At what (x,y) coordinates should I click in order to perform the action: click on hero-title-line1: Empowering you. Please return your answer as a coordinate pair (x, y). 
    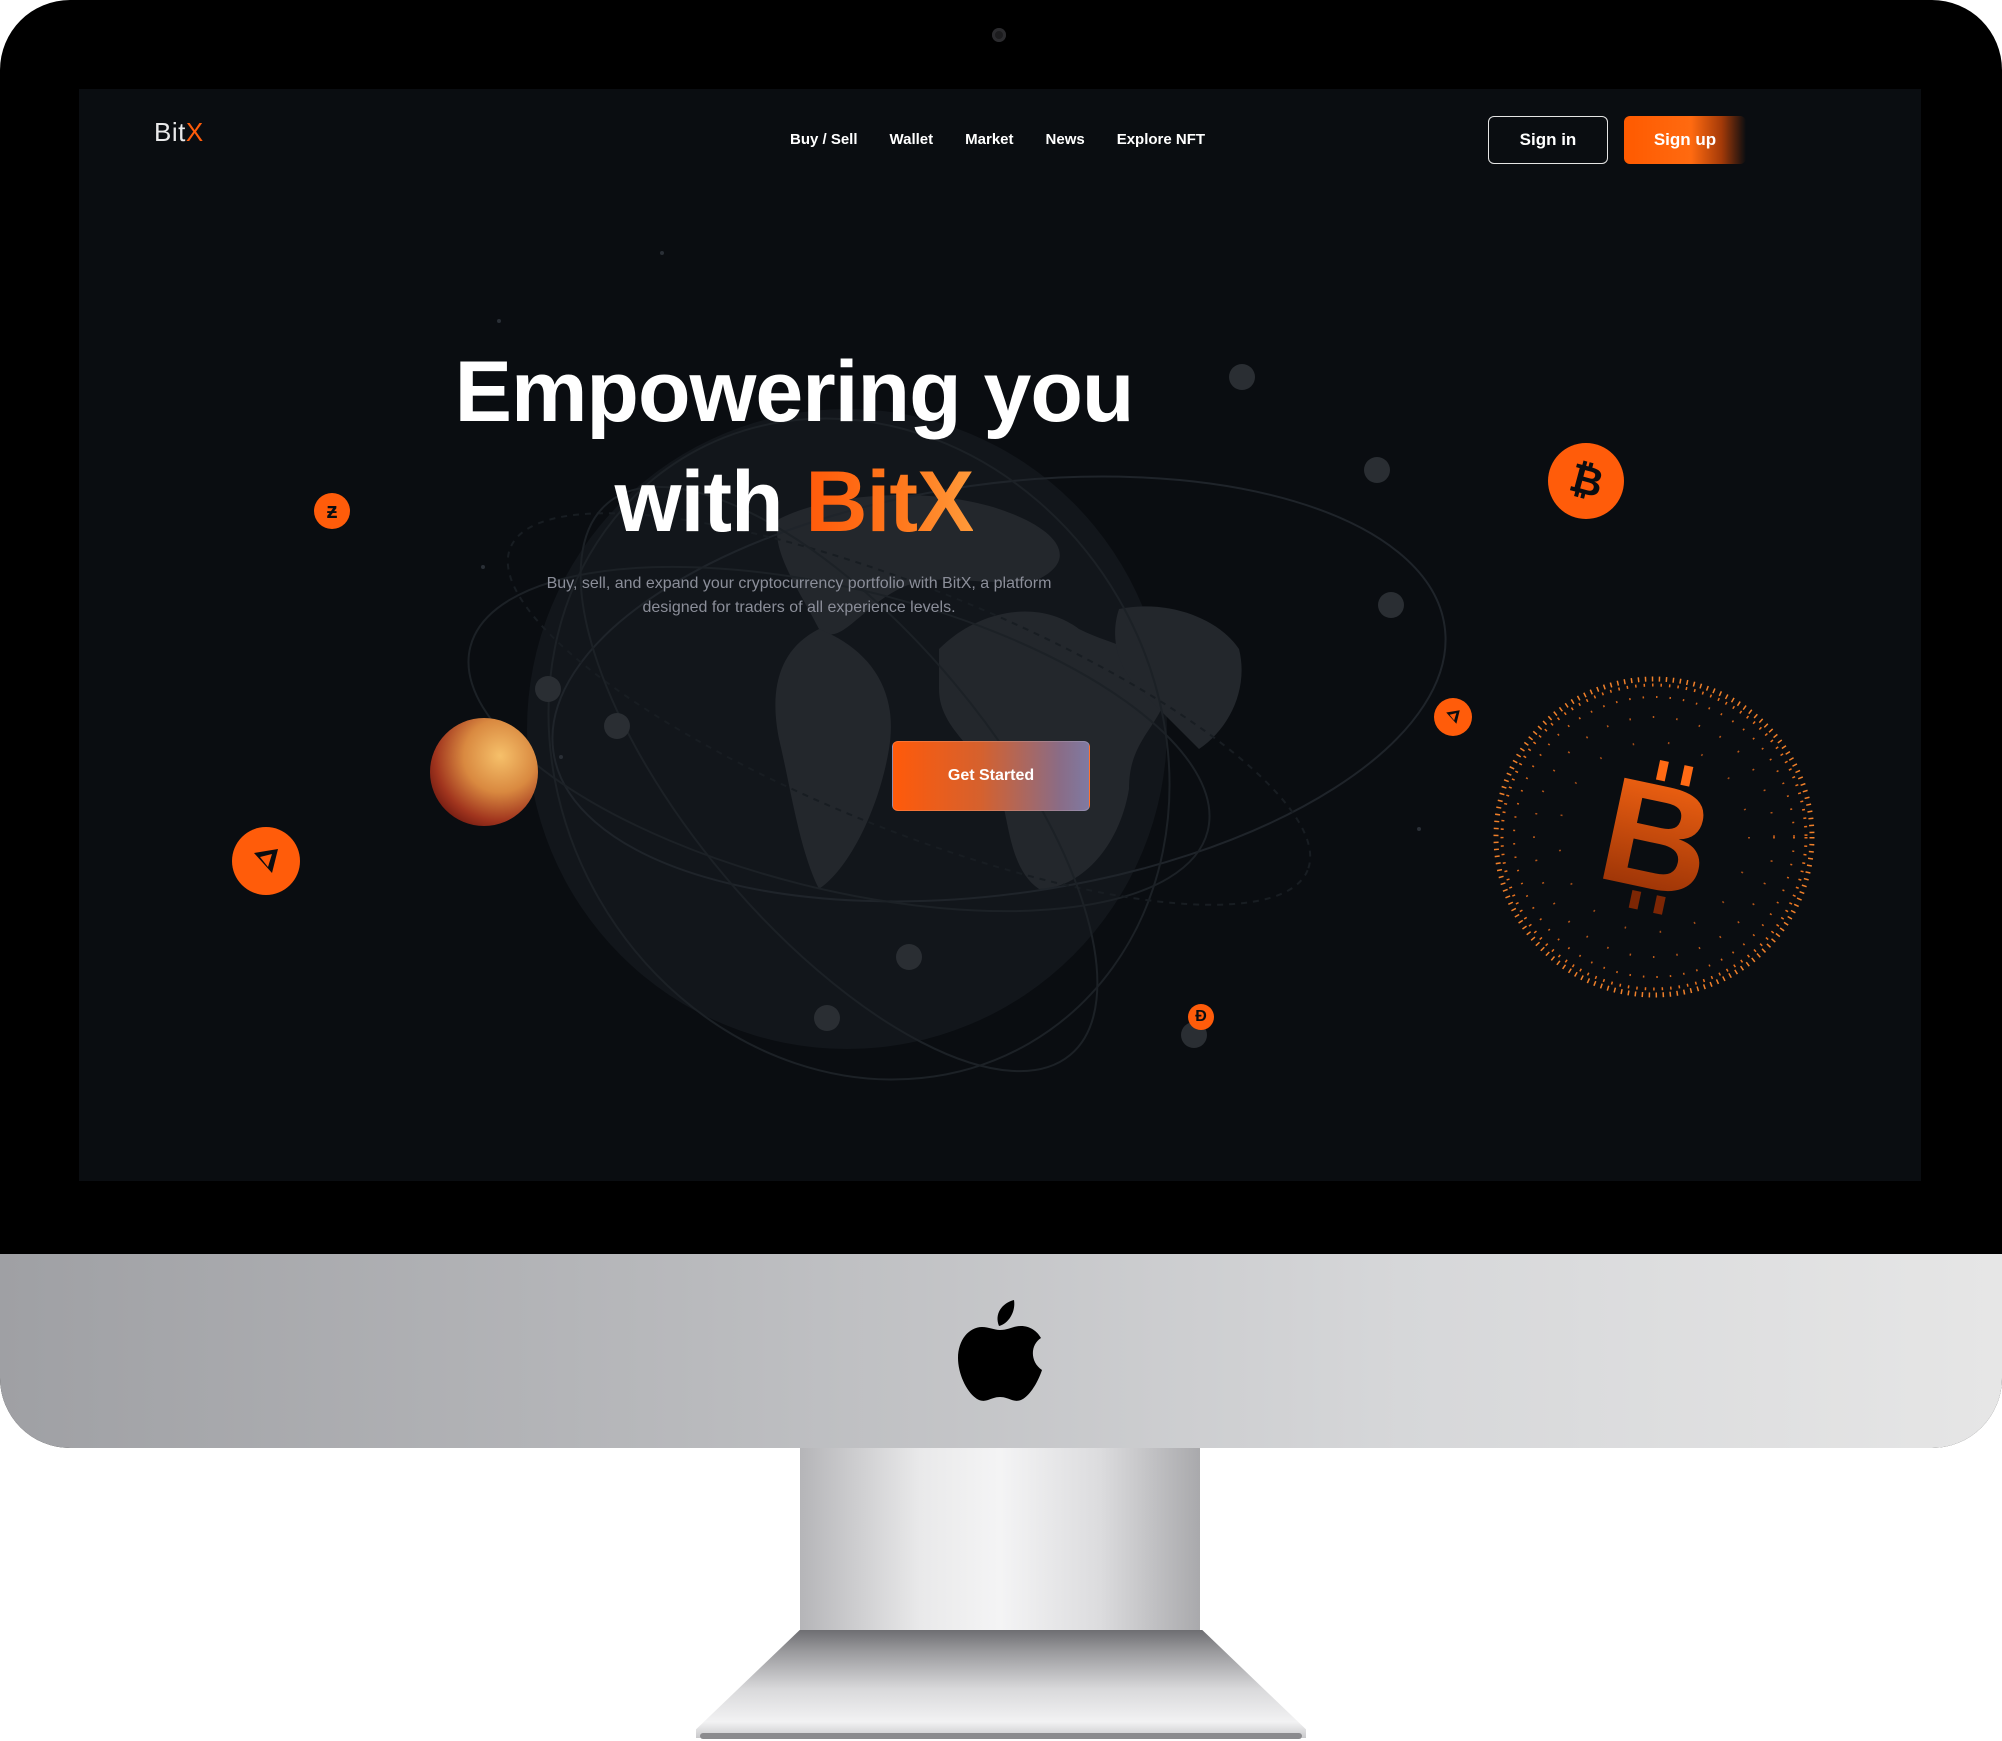
    Looking at the image, I should click on (794, 392).